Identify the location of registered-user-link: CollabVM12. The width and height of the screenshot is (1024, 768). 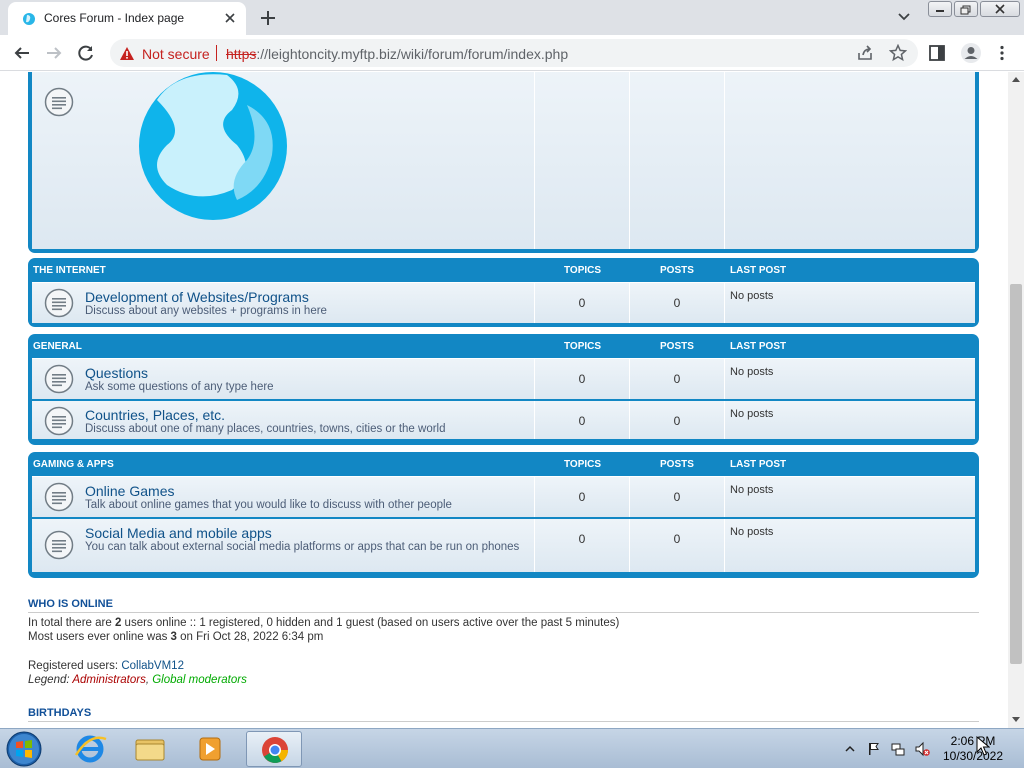
(152, 666).